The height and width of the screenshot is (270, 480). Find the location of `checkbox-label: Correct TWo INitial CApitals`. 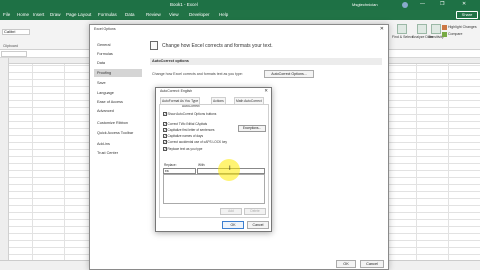

checkbox-label: Correct TWo INitial CApitals is located at coordinates (187, 124).